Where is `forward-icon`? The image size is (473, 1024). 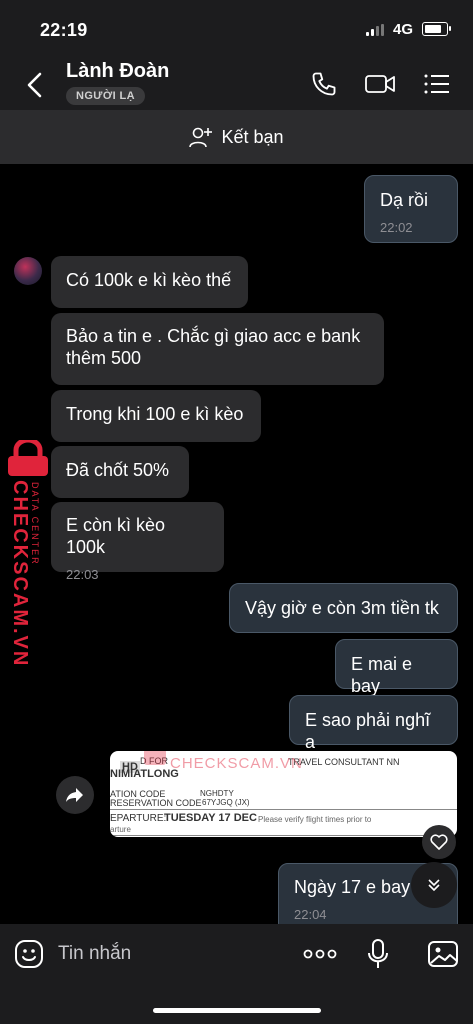
forward-icon is located at coordinates (74, 795).